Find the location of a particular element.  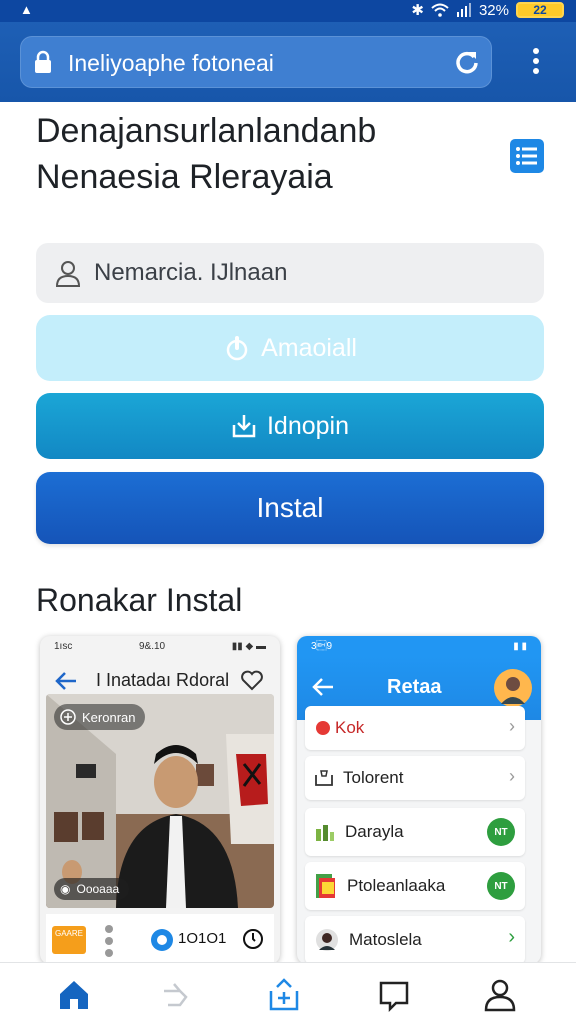

list-menu-icon is located at coordinates (527, 156).